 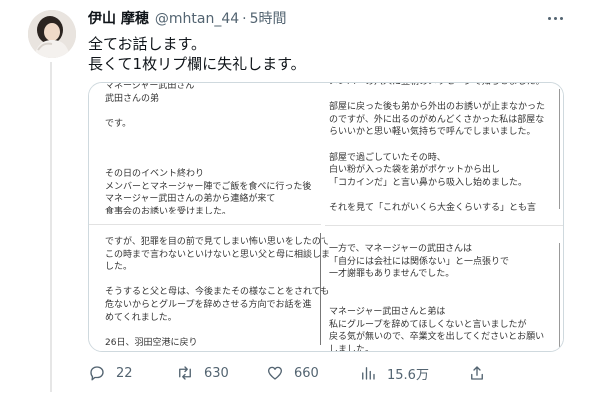 What do you see at coordinates (197, 54) in the screenshot?
I see `tweet-text: 全てお話します。 長くて1枚リプ欄に失礼します。` at bounding box center [197, 54].